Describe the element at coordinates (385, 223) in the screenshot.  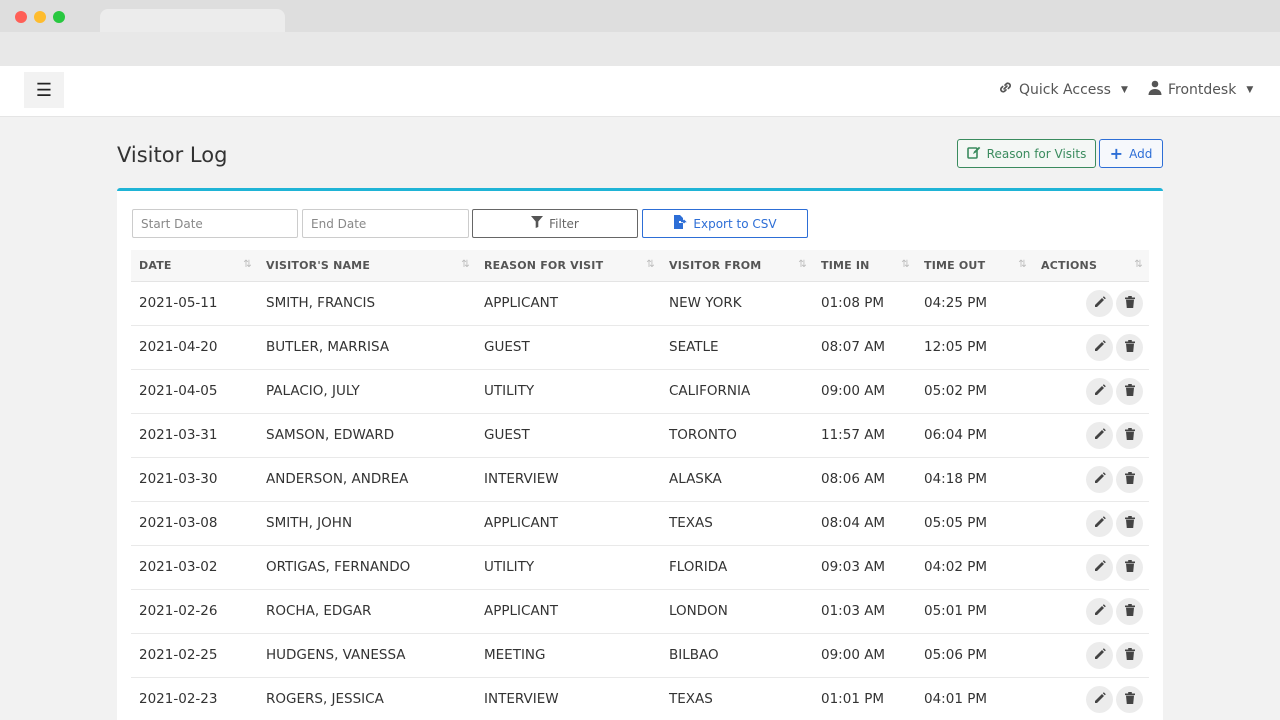
I see `end-date-input` at that location.